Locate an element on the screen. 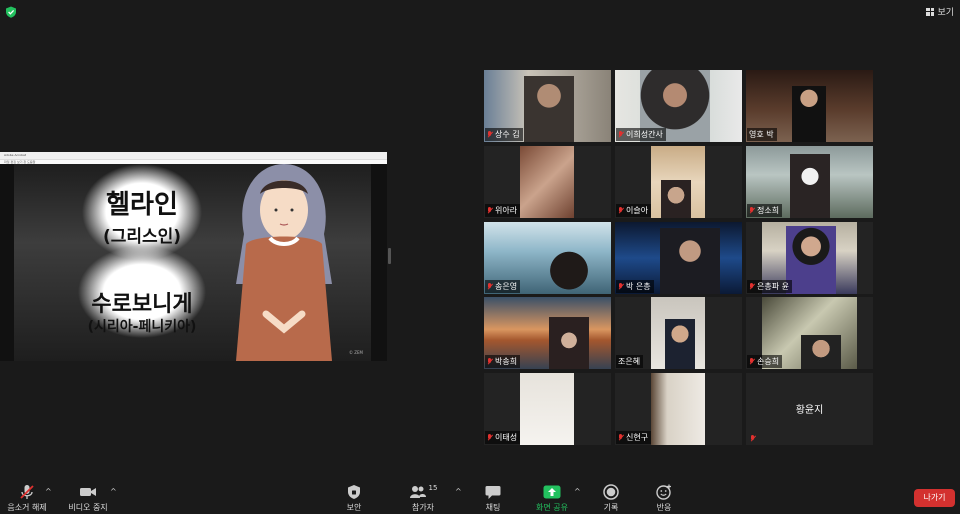 The image size is (960, 514). participant-tile: 황윤지 is located at coordinates (809, 409).